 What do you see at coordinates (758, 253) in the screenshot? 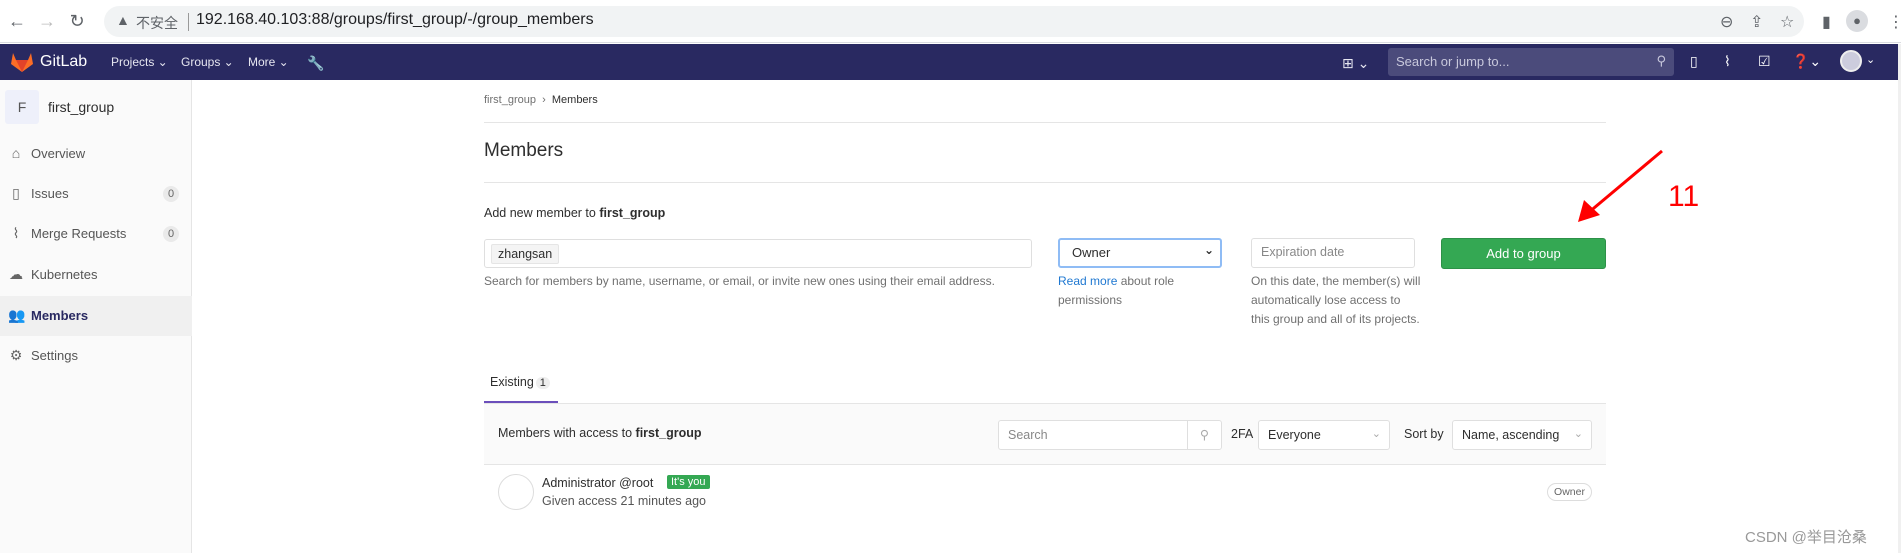
I see `member-search-input: zhangsan` at bounding box center [758, 253].